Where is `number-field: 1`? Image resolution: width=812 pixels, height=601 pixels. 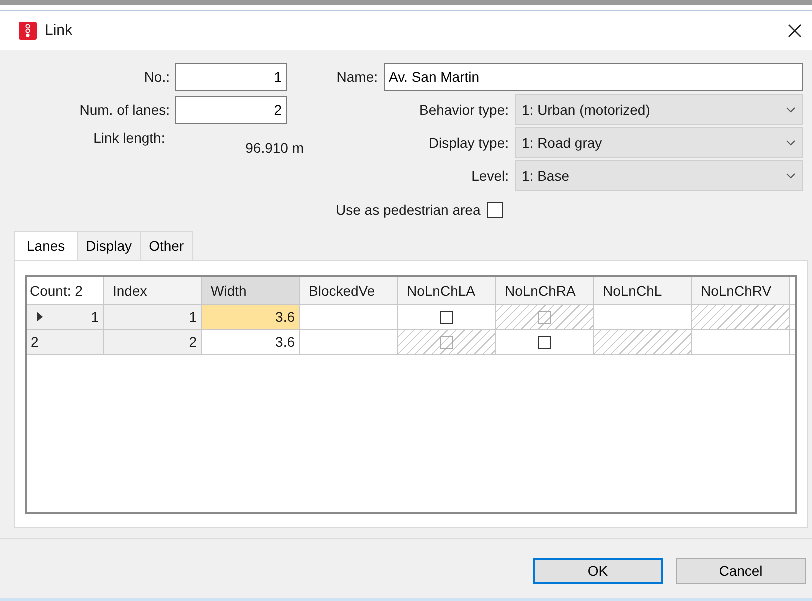 number-field: 1 is located at coordinates (231, 77).